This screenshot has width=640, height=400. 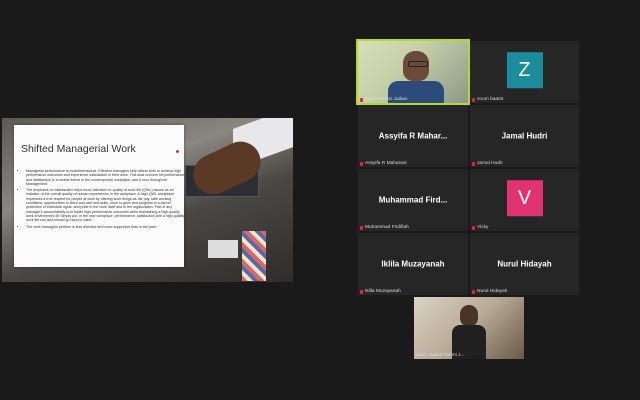 What do you see at coordinates (487, 163) in the screenshot?
I see `participant-label: Jamal Hudri` at bounding box center [487, 163].